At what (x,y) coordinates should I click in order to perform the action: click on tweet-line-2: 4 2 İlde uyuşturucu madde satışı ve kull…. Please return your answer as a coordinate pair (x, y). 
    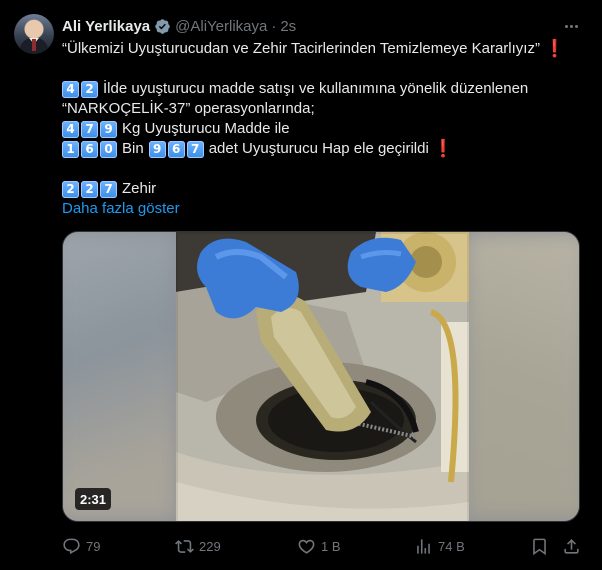
    Looking at the image, I should click on (322, 89).